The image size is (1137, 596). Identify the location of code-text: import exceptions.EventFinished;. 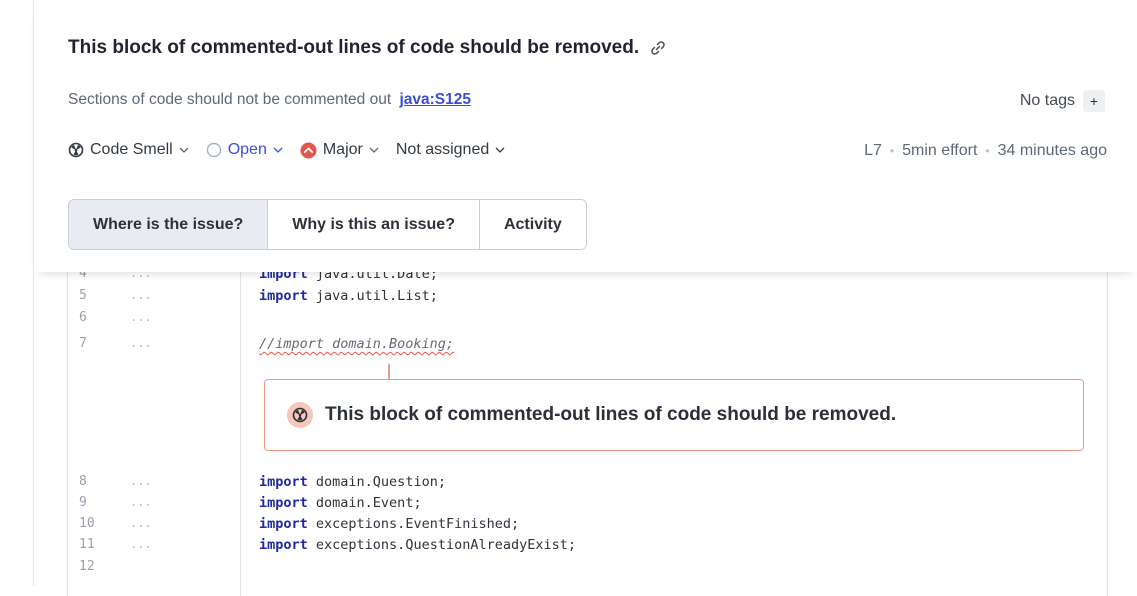
(389, 524).